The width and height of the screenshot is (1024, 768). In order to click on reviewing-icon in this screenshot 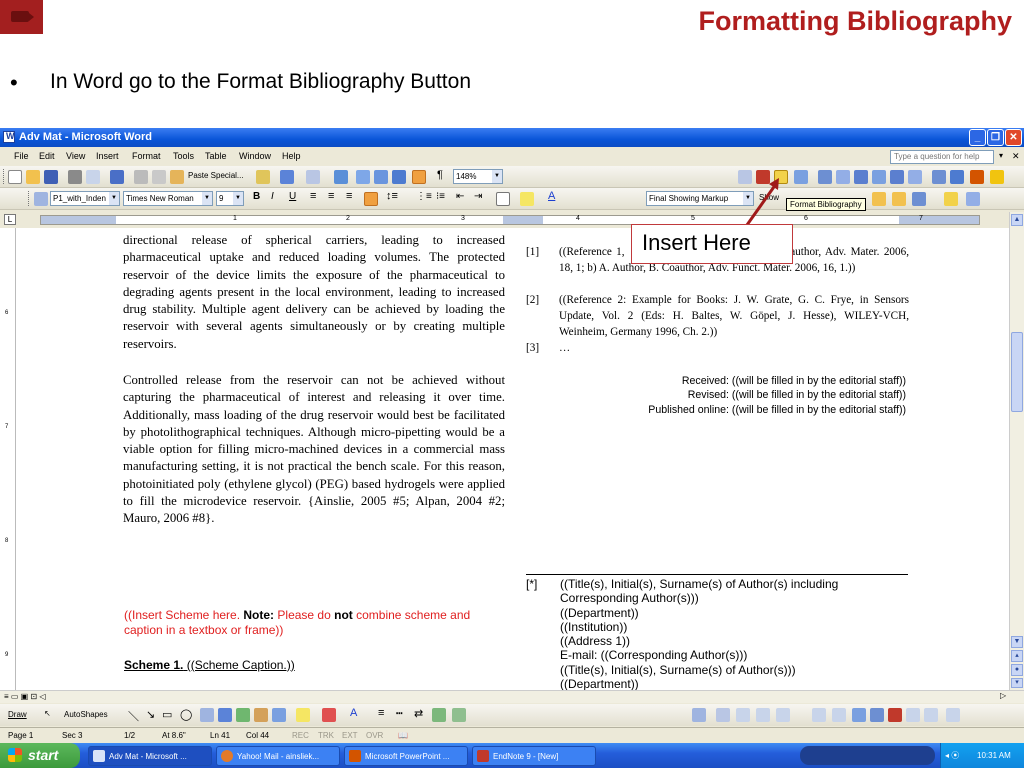, I will do `click(879, 199)`.